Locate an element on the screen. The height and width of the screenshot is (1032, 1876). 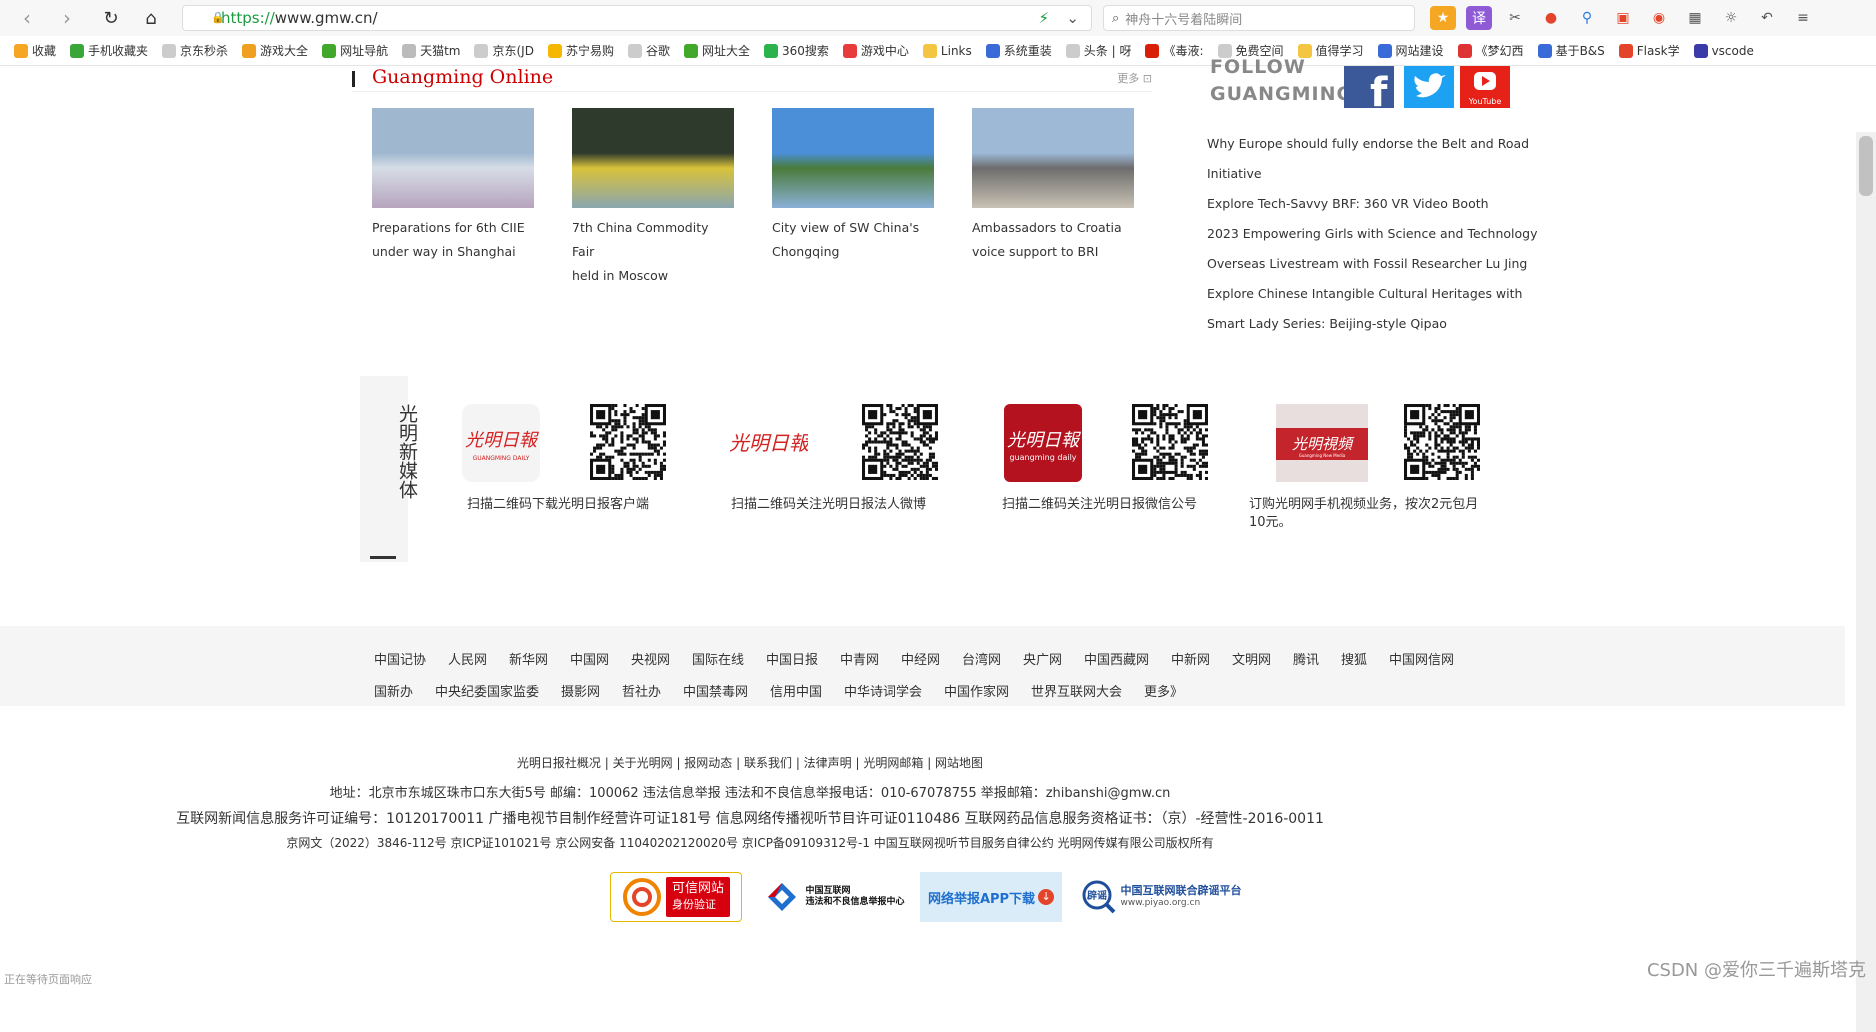
search-box: ⌕ 神舟十六号着陆瞬间 is located at coordinates (1259, 18).